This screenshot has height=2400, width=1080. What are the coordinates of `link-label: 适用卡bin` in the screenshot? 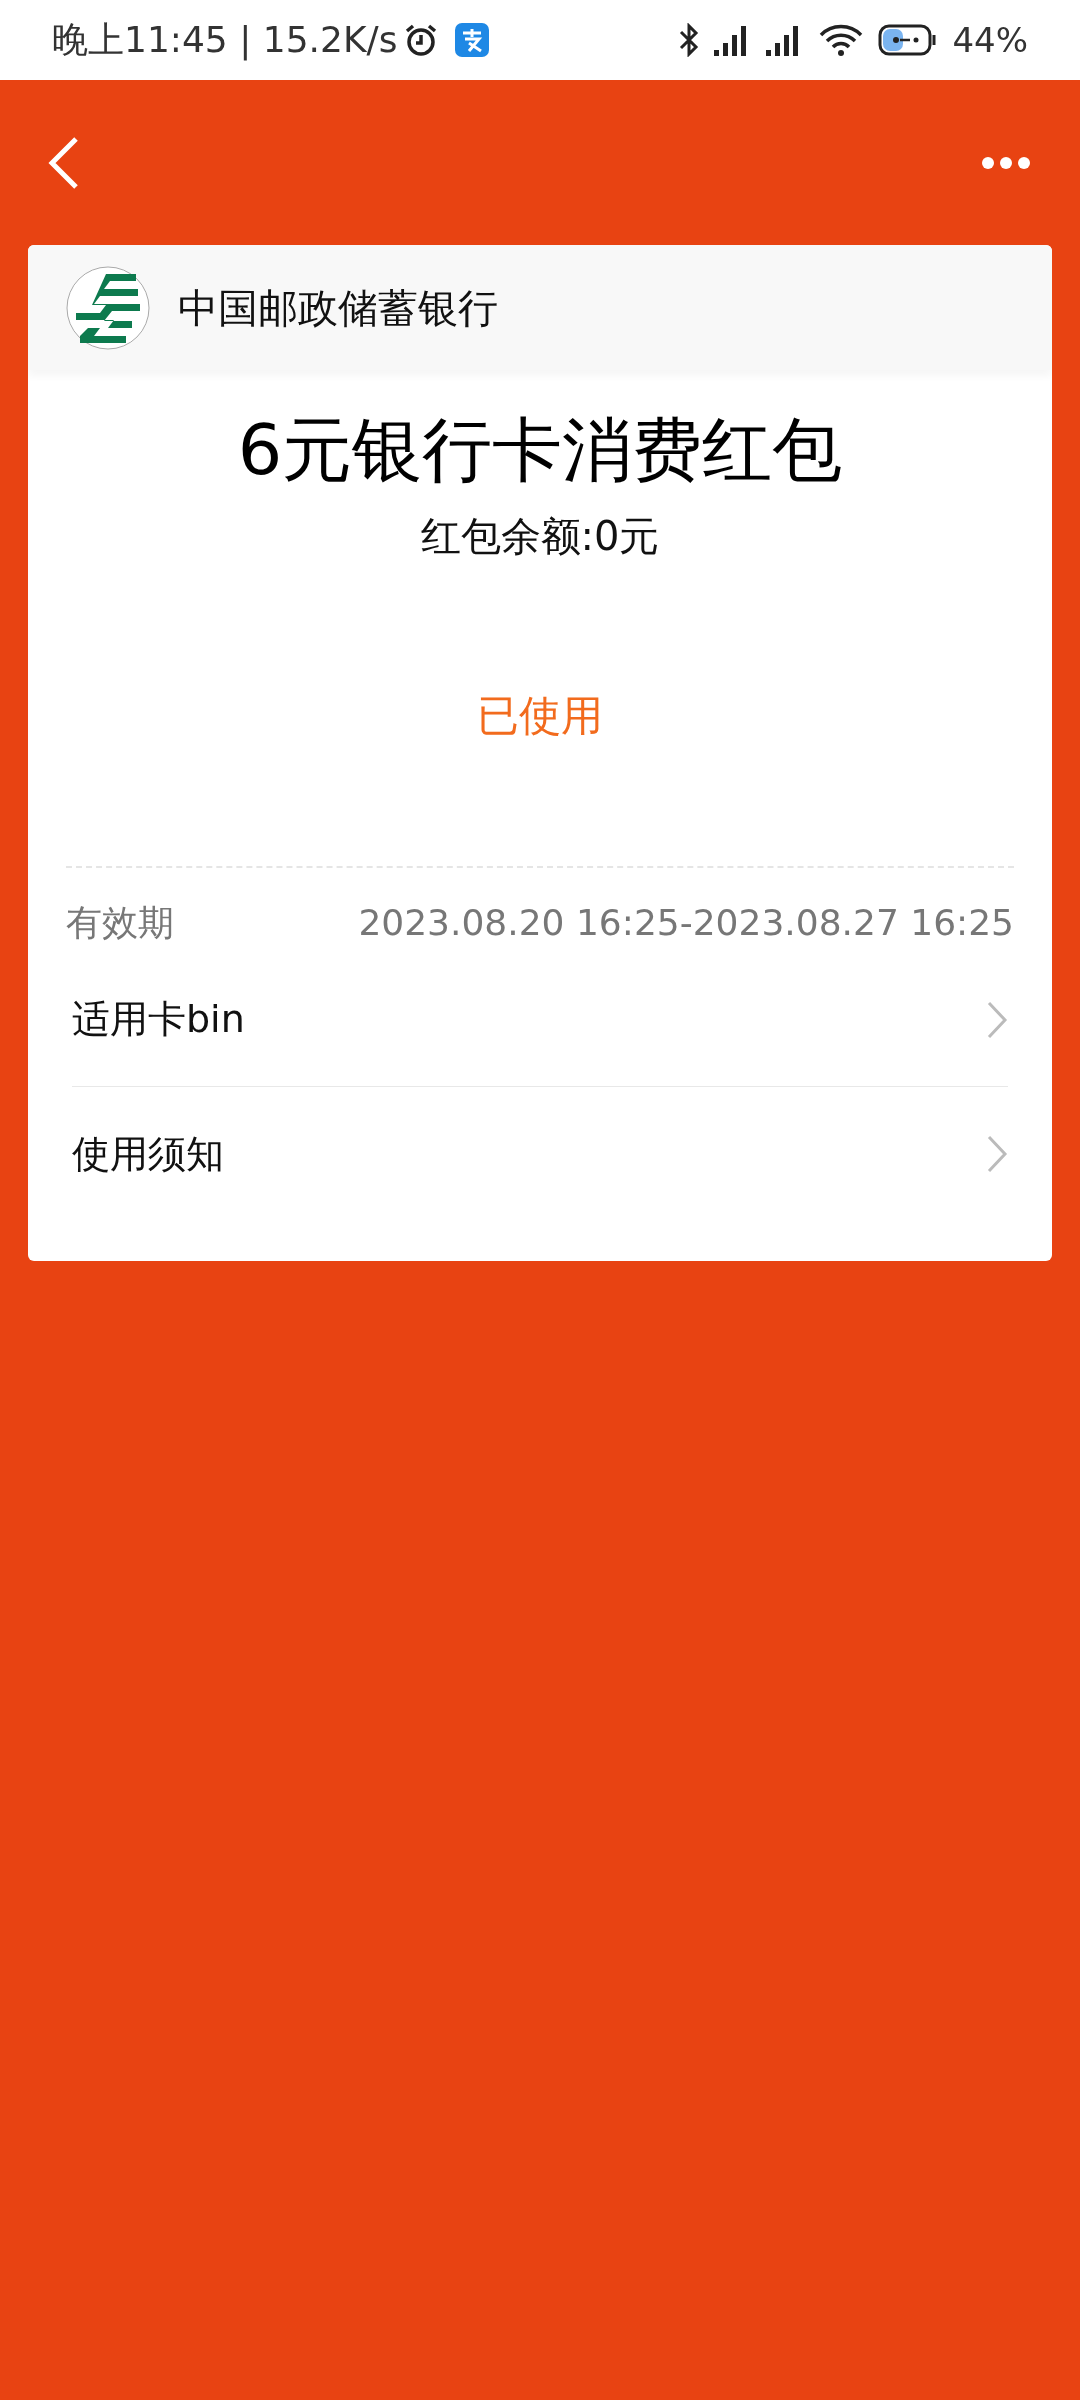 It's located at (158, 1019).